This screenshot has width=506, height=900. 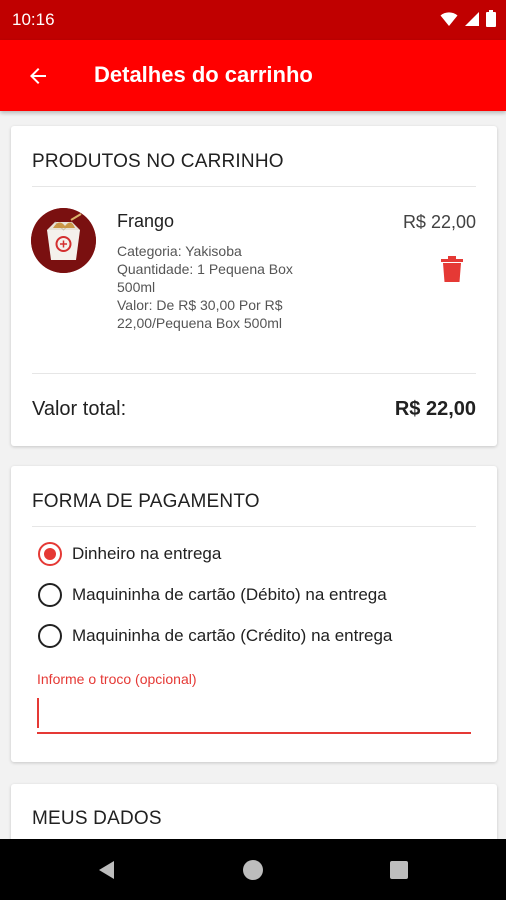 I want to click on product-quantity: Quantidade: 1 Pequena Box 500ml, so click(x=205, y=278).